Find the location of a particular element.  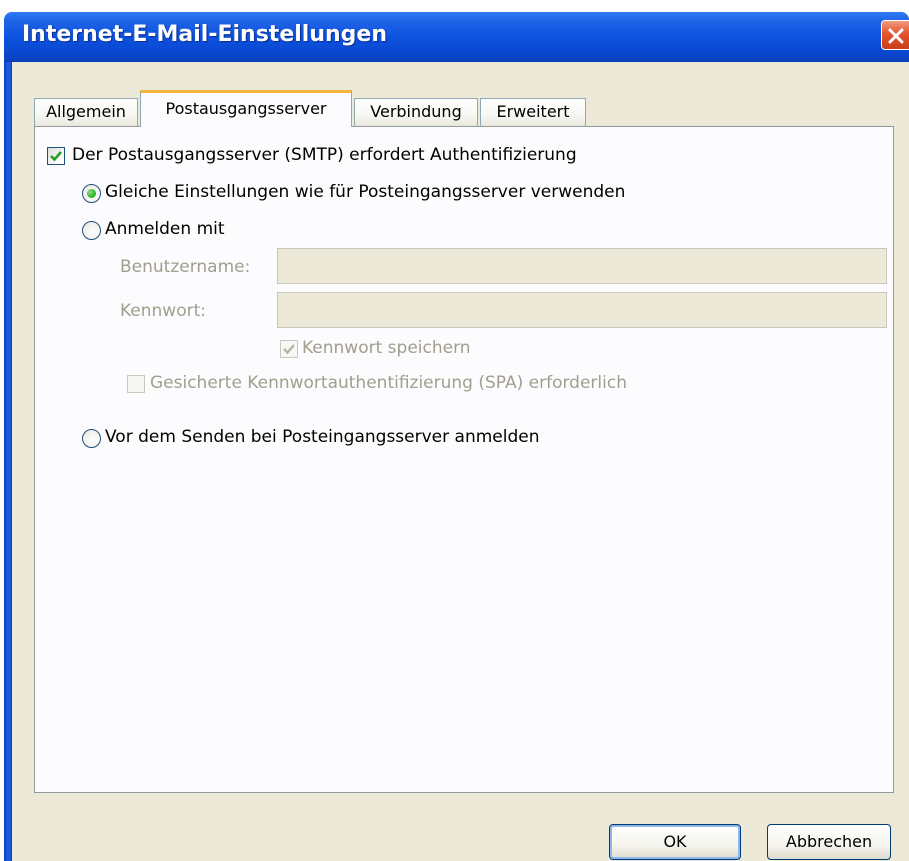

username-label: Benutzername: is located at coordinates (185, 267).